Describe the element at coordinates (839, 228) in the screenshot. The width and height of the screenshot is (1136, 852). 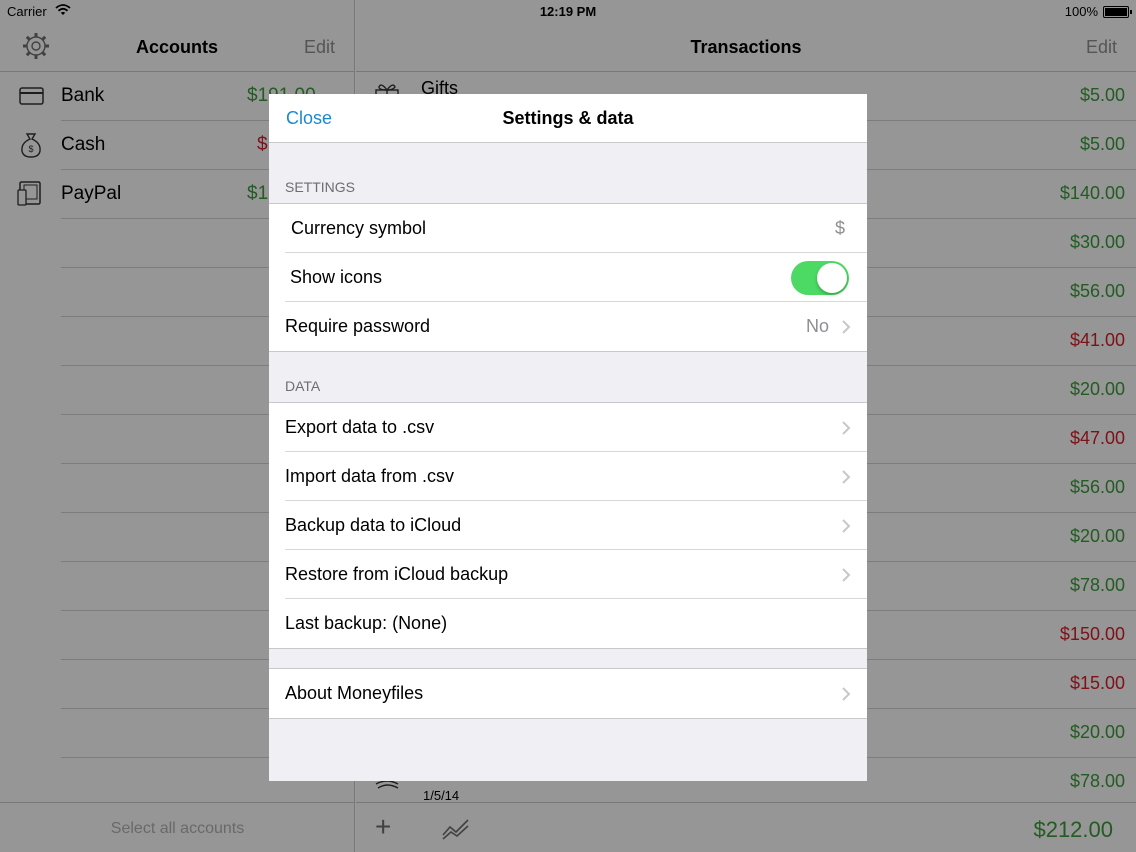
I see `currency-symbol-value: $` at that location.